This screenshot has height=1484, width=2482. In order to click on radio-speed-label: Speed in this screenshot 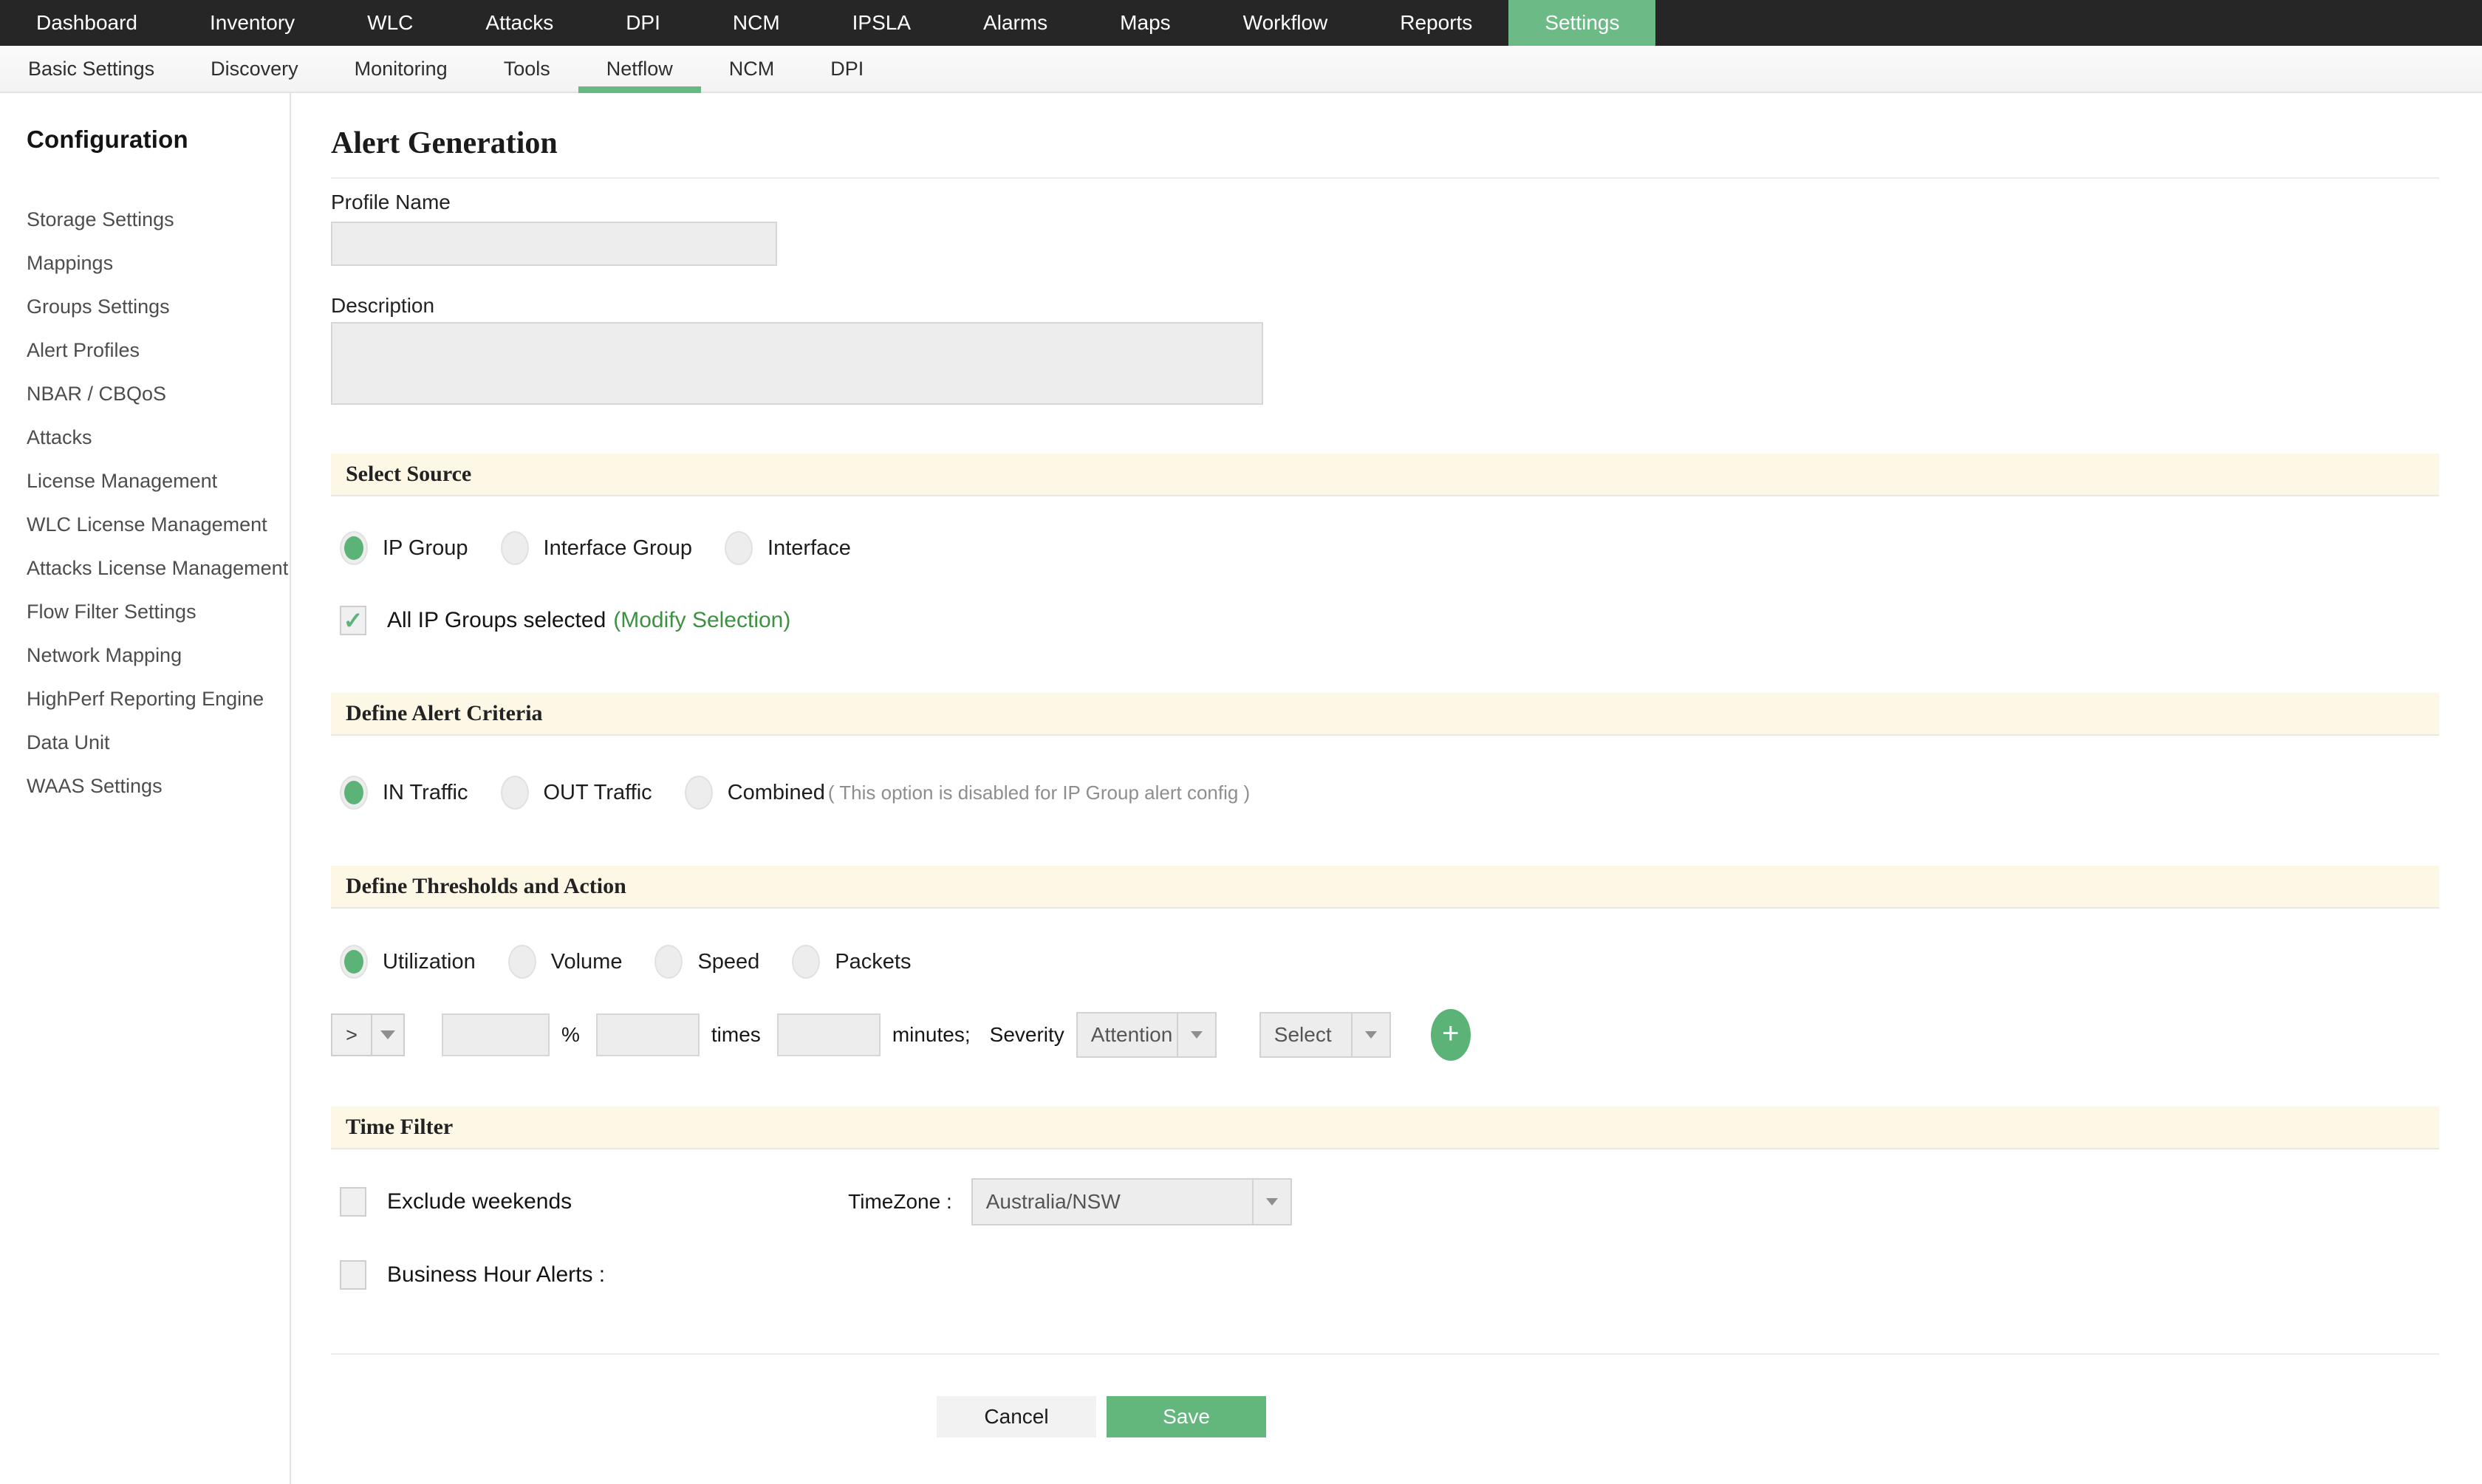, I will do `click(729, 962)`.